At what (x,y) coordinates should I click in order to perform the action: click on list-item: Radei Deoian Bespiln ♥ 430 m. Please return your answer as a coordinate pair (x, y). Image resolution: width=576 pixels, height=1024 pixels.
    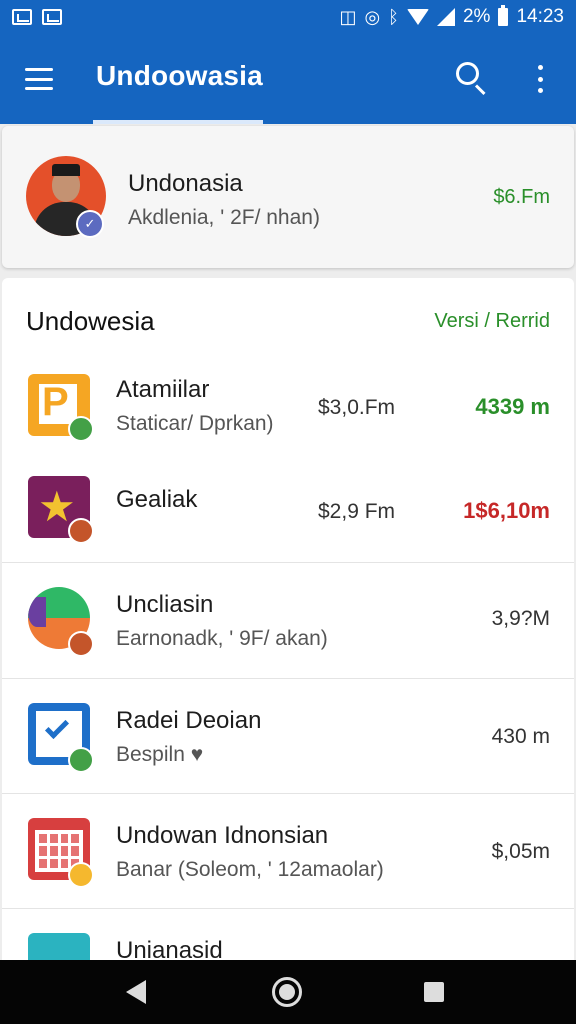
    Looking at the image, I should click on (288, 736).